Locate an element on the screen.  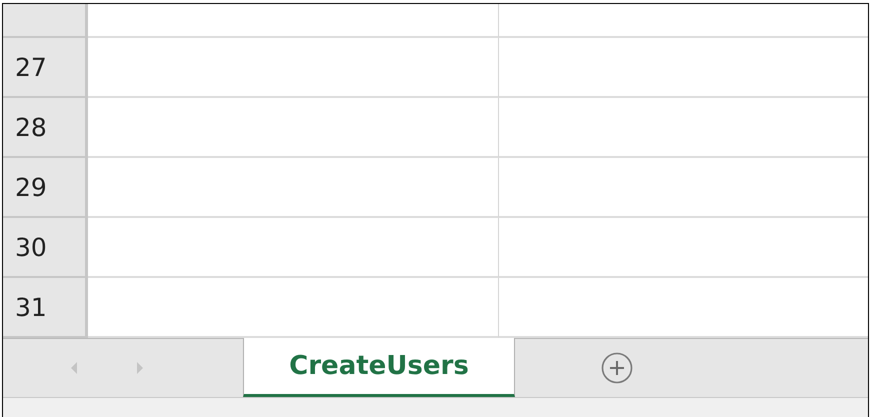
row-header: 27 is located at coordinates (45, 68).